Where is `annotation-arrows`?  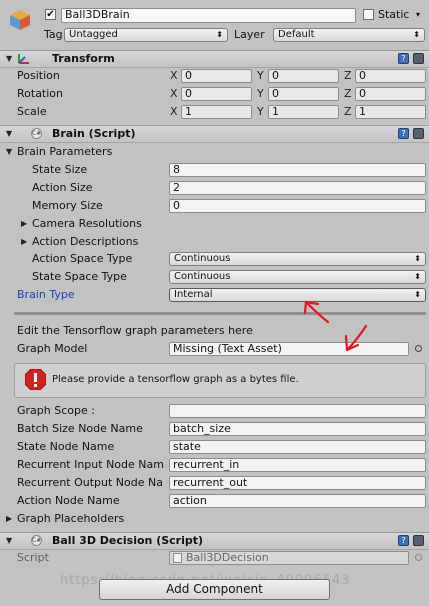
annotation-arrows is located at coordinates (335, 326).